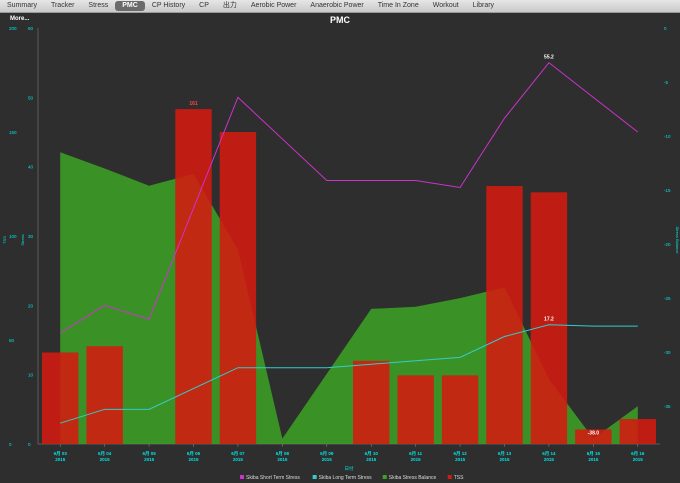 The width and height of the screenshot is (680, 483). What do you see at coordinates (667, 190) in the screenshot?
I see `balance-tick-label: -15` at bounding box center [667, 190].